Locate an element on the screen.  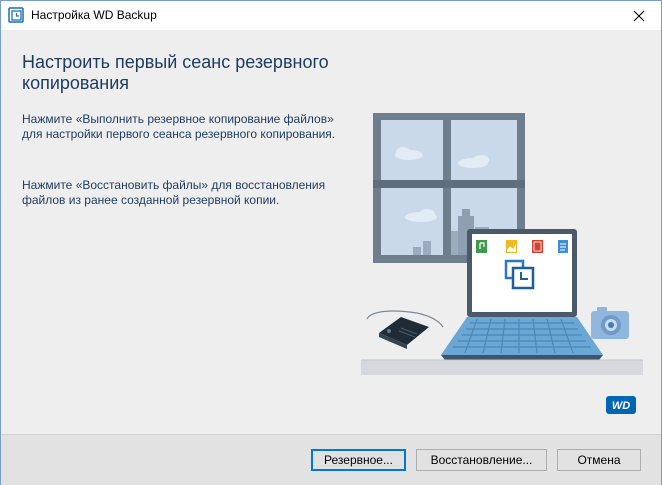
svg-text: WD is located at coordinates (621, 406).